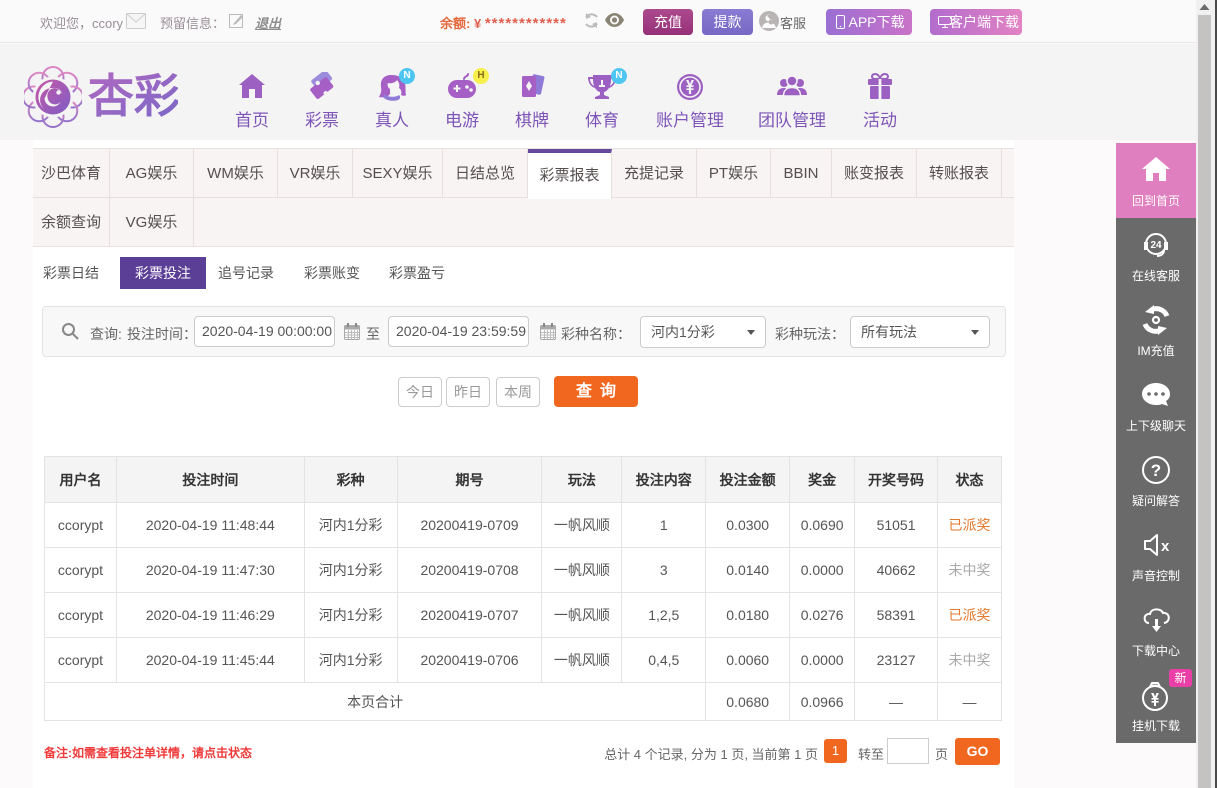 The image size is (1217, 788). What do you see at coordinates (1165, 546) in the screenshot?
I see `svg-text: x` at bounding box center [1165, 546].